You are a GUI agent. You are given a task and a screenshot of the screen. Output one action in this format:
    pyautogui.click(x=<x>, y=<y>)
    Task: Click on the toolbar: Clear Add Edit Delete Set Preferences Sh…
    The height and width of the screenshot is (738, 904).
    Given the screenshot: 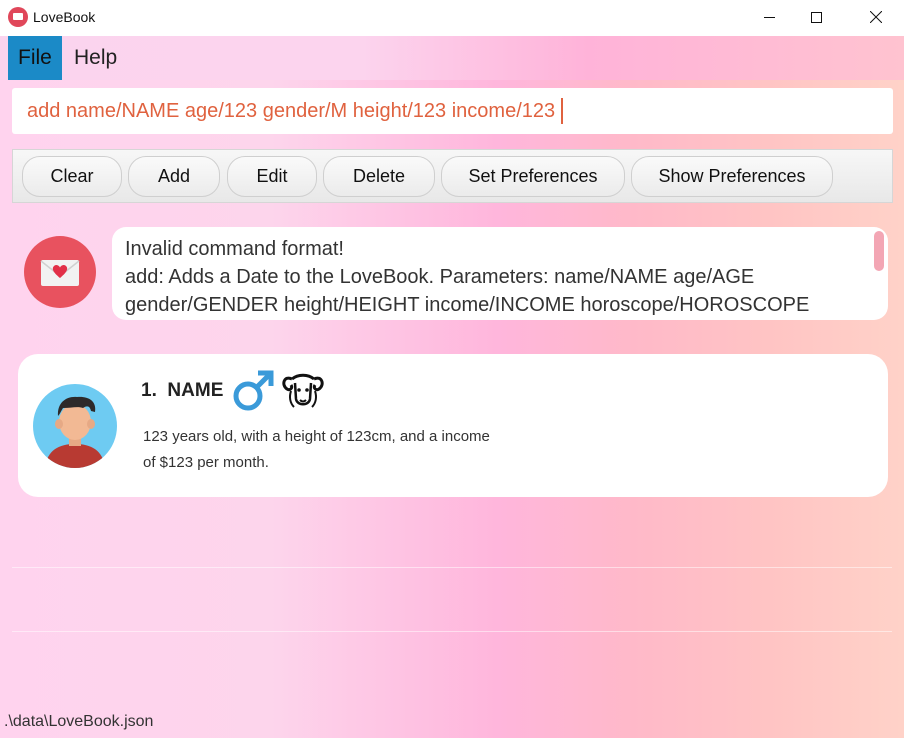 What is the action you would take?
    pyautogui.click(x=452, y=176)
    